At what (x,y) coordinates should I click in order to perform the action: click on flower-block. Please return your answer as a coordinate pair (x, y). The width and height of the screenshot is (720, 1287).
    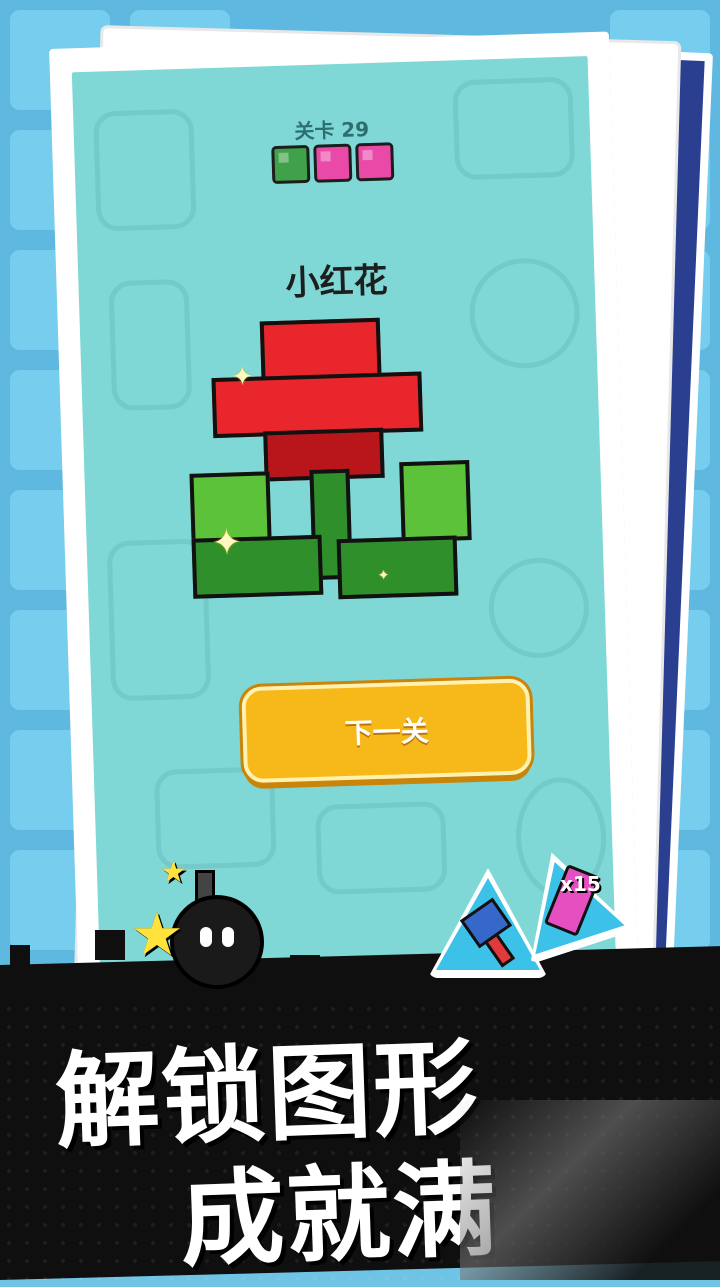
    Looking at the image, I should click on (320, 349).